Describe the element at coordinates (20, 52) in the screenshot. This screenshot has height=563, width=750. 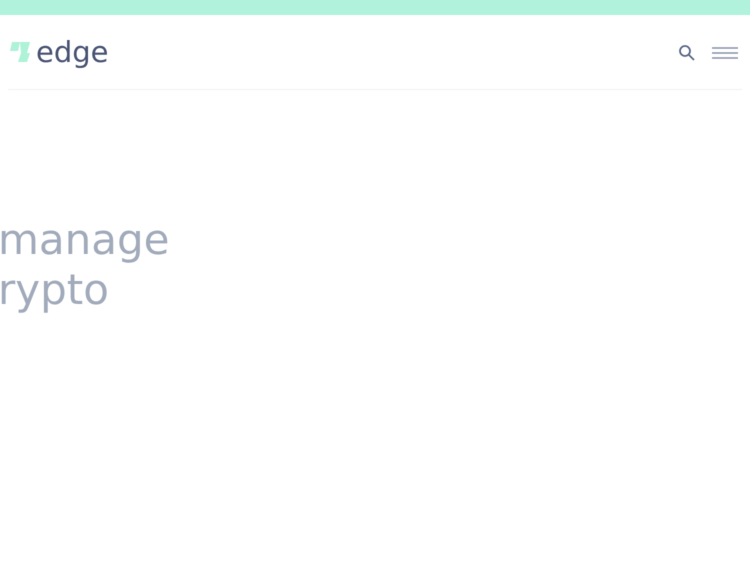
I see `logo-icon` at that location.